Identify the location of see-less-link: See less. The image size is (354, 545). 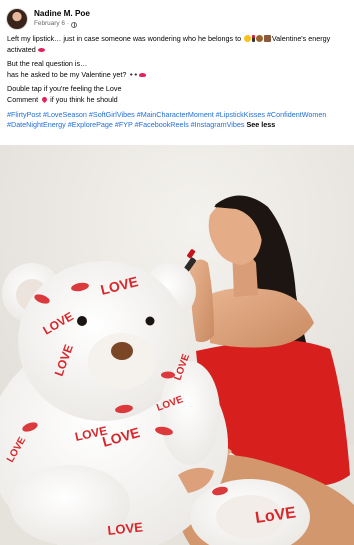
(260, 124).